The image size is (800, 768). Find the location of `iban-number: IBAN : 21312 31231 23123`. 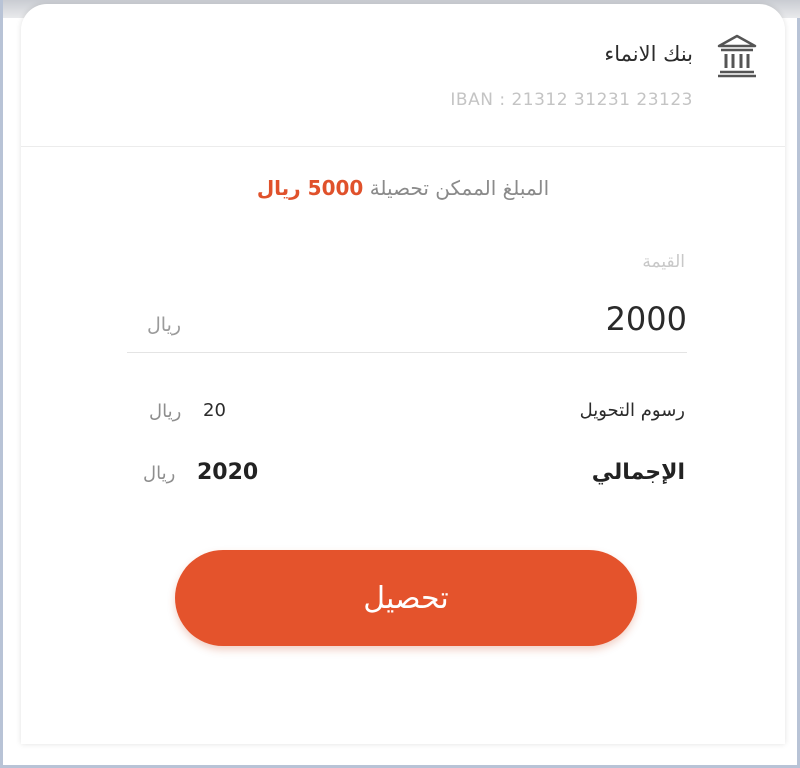

iban-number: IBAN : 21312 31231 23123 is located at coordinates (571, 100).